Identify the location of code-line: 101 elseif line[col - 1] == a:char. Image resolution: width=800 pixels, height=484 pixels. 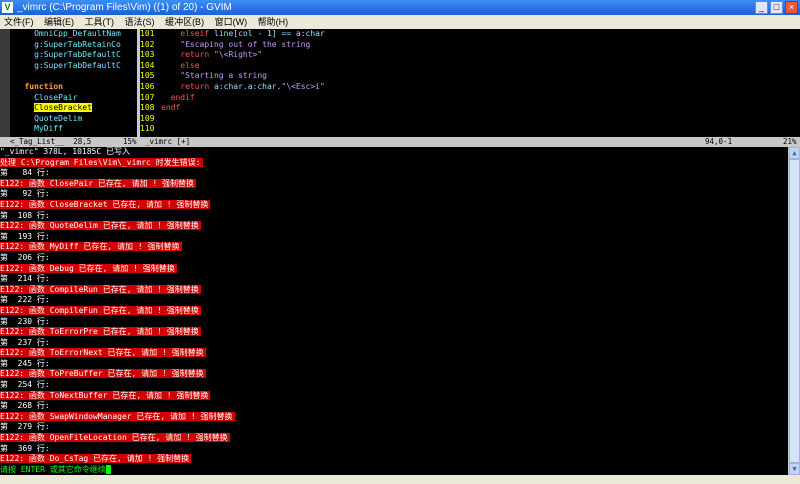
(470, 34).